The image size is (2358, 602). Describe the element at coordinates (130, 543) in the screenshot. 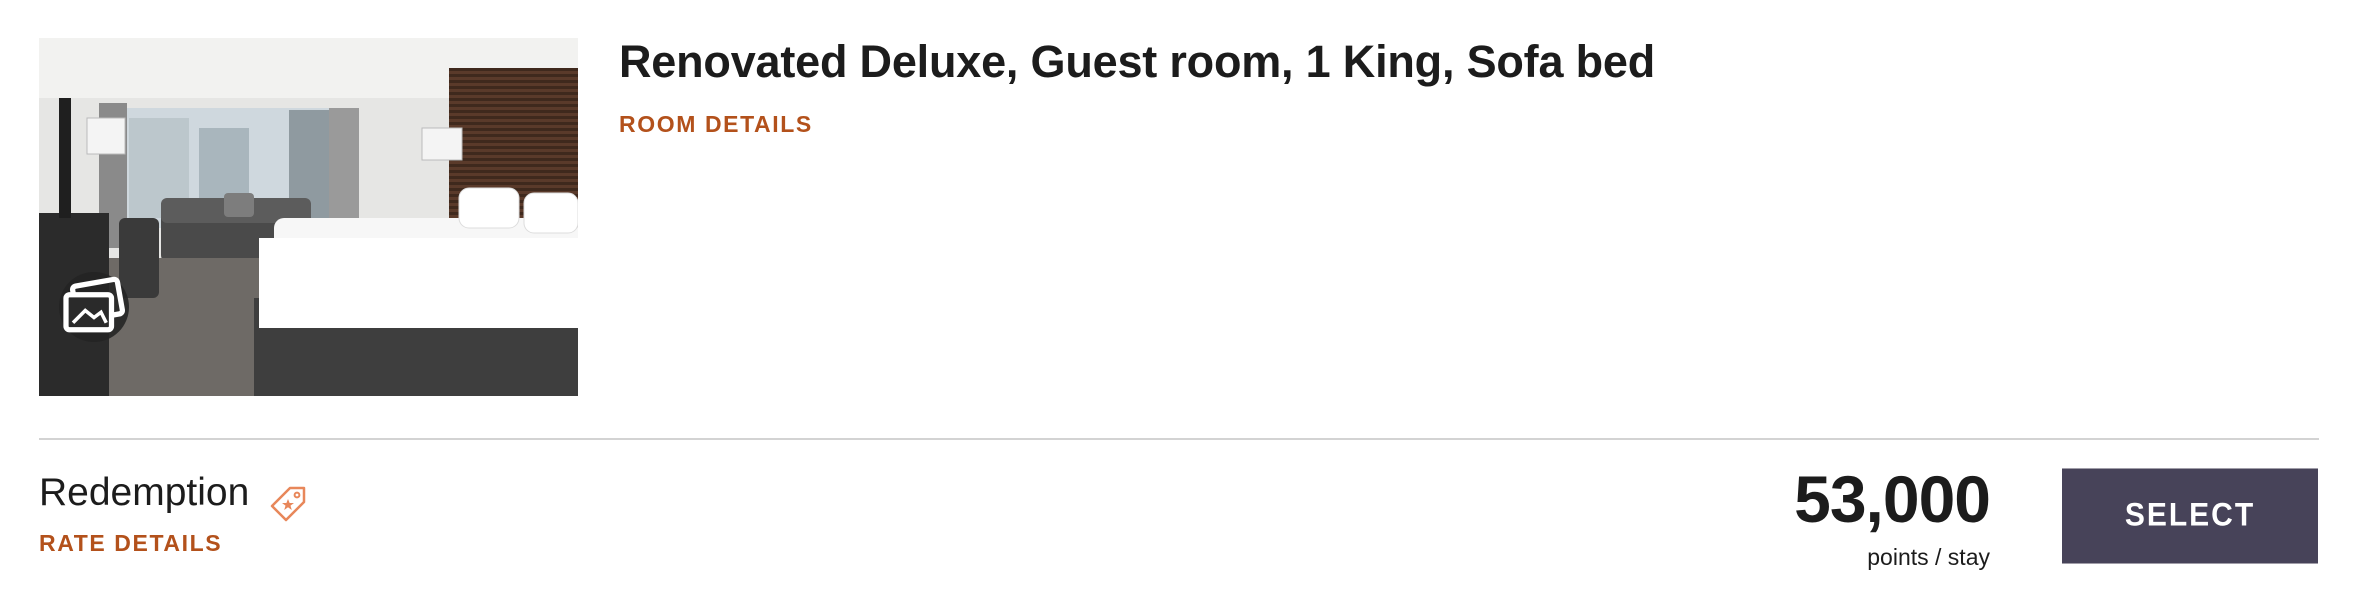

I see `rate-details-link: RATE DETAILS` at that location.